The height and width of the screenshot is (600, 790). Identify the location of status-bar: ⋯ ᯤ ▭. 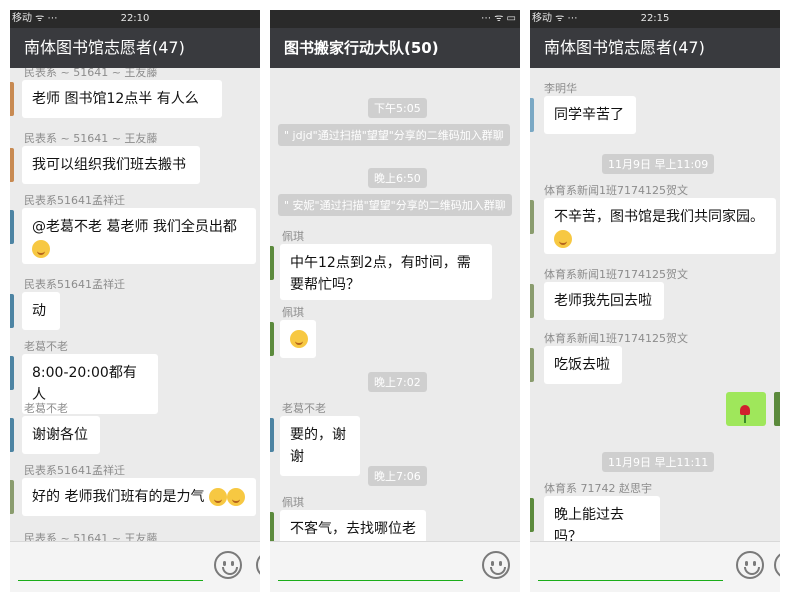
(395, 19).